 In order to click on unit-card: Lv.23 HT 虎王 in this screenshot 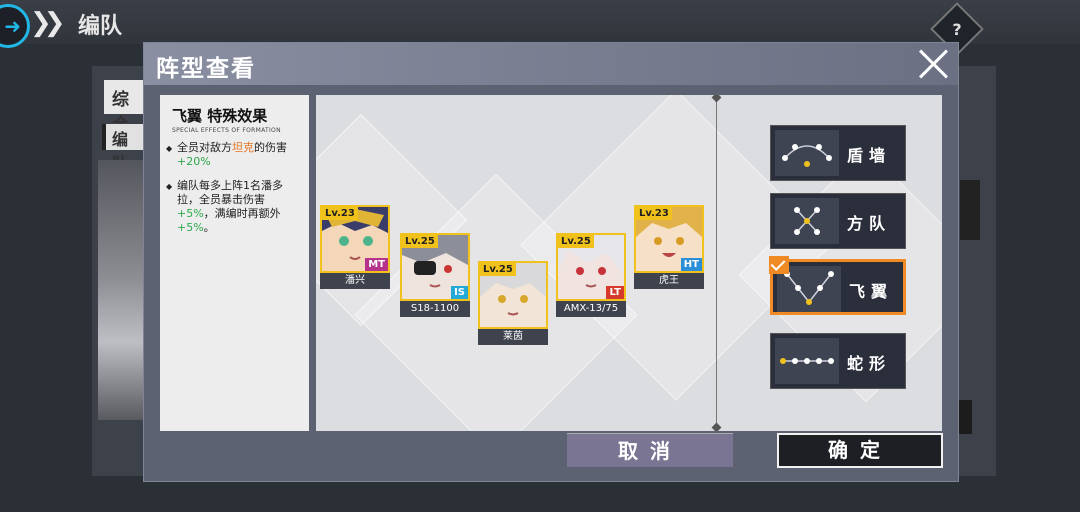, I will do `click(669, 247)`.